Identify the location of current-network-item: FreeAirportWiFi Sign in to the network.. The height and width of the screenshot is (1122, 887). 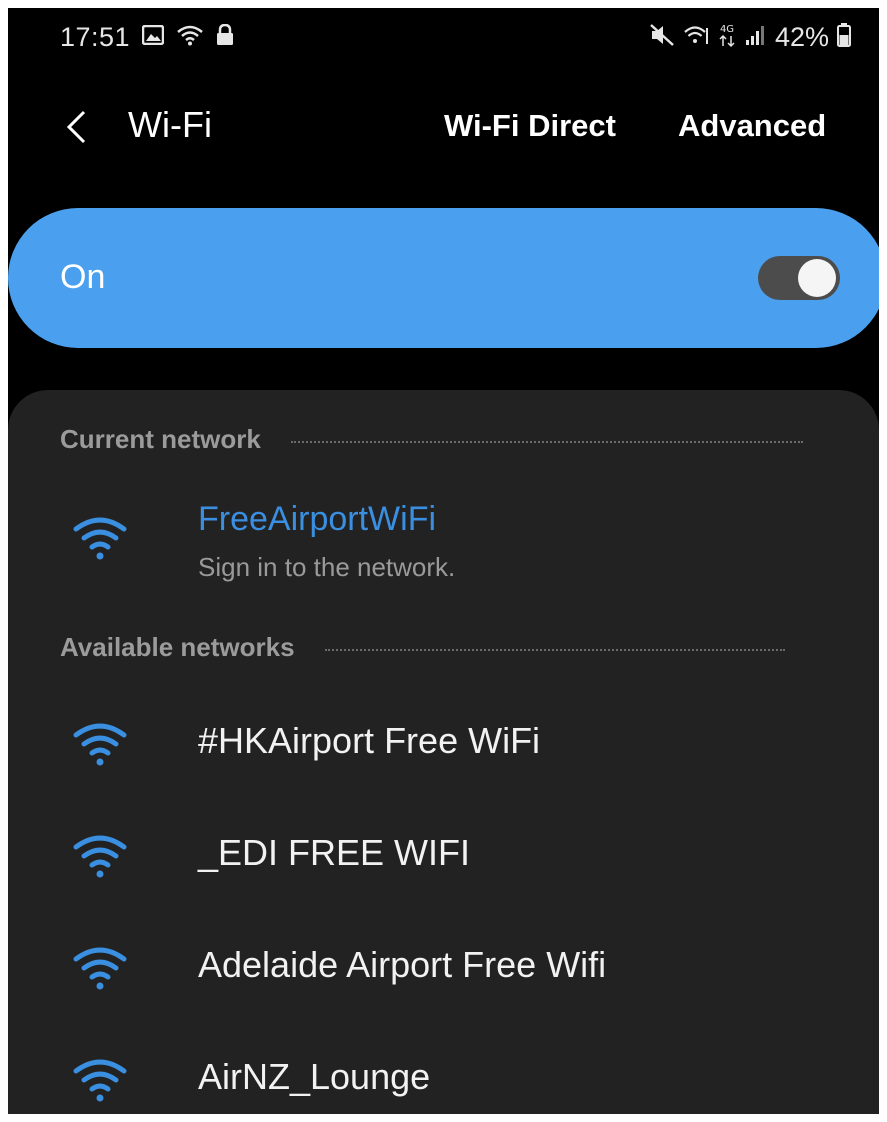
(443, 543).